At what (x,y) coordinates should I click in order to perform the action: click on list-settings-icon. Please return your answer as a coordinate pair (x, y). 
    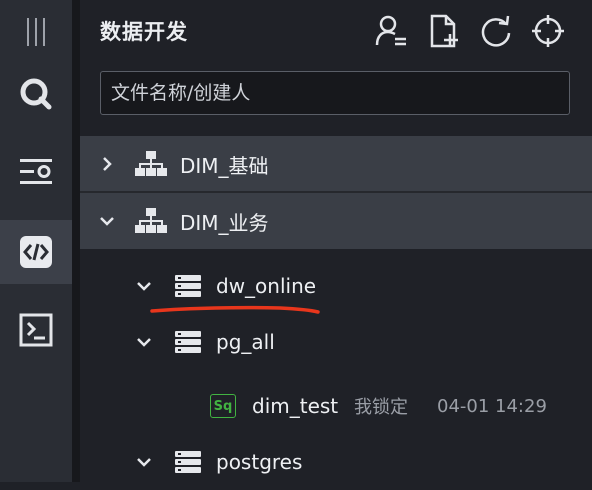
    Looking at the image, I should click on (36, 172).